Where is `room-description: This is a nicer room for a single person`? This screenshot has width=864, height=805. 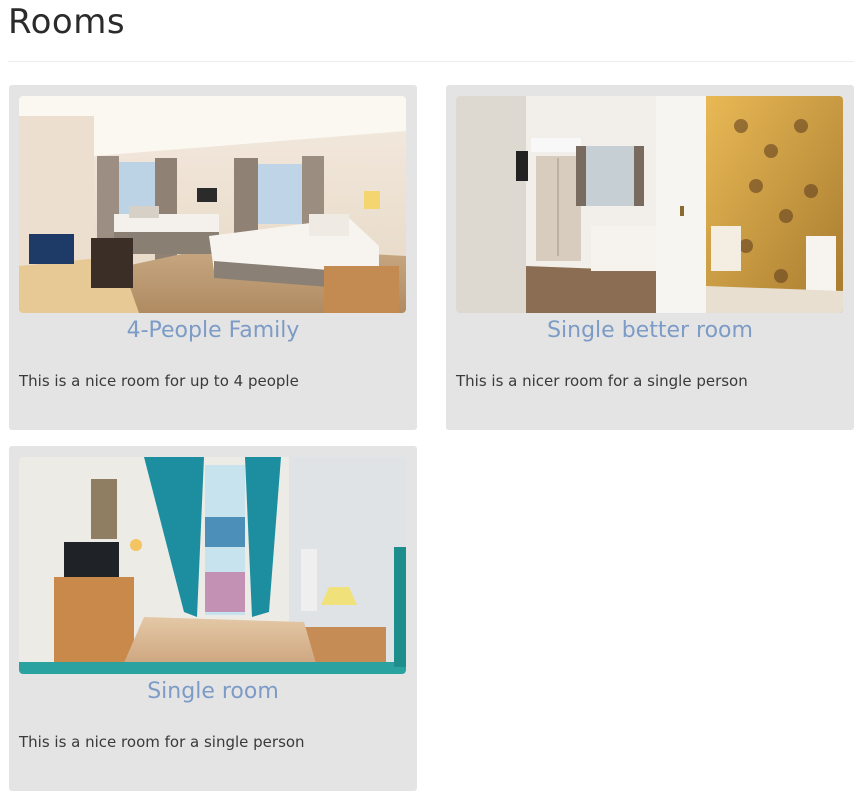 room-description: This is a nicer room for a single person is located at coordinates (602, 381).